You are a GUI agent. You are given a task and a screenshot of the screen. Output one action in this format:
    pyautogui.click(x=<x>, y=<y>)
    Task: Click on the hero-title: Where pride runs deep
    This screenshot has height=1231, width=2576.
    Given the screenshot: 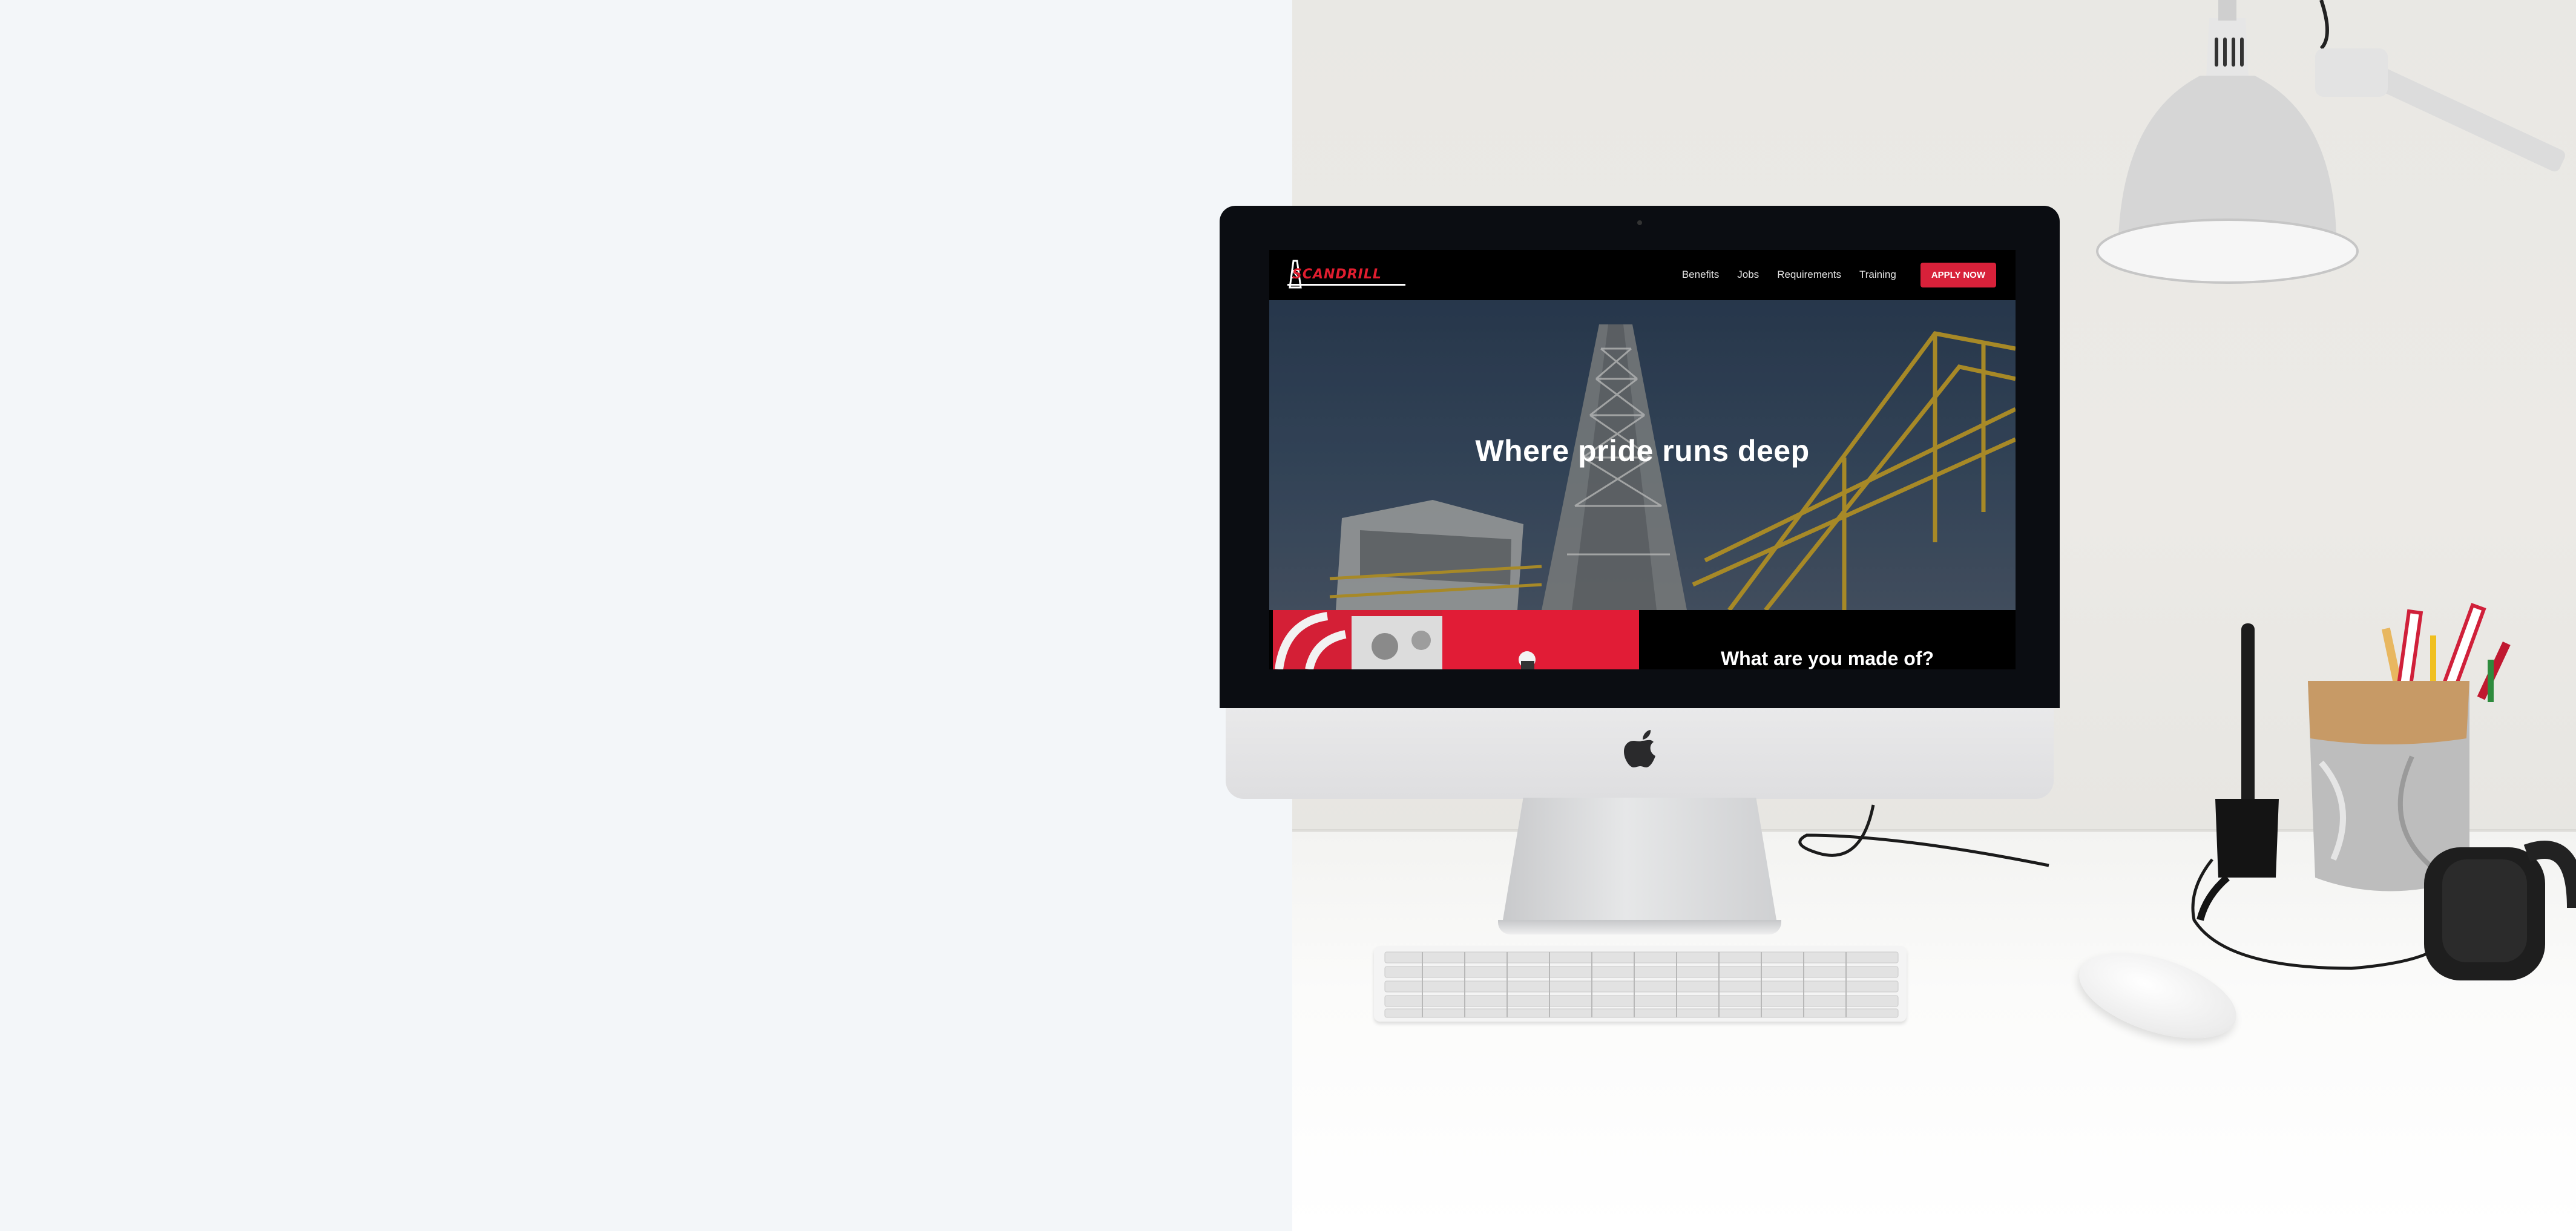 What is the action you would take?
    pyautogui.click(x=1642, y=451)
    